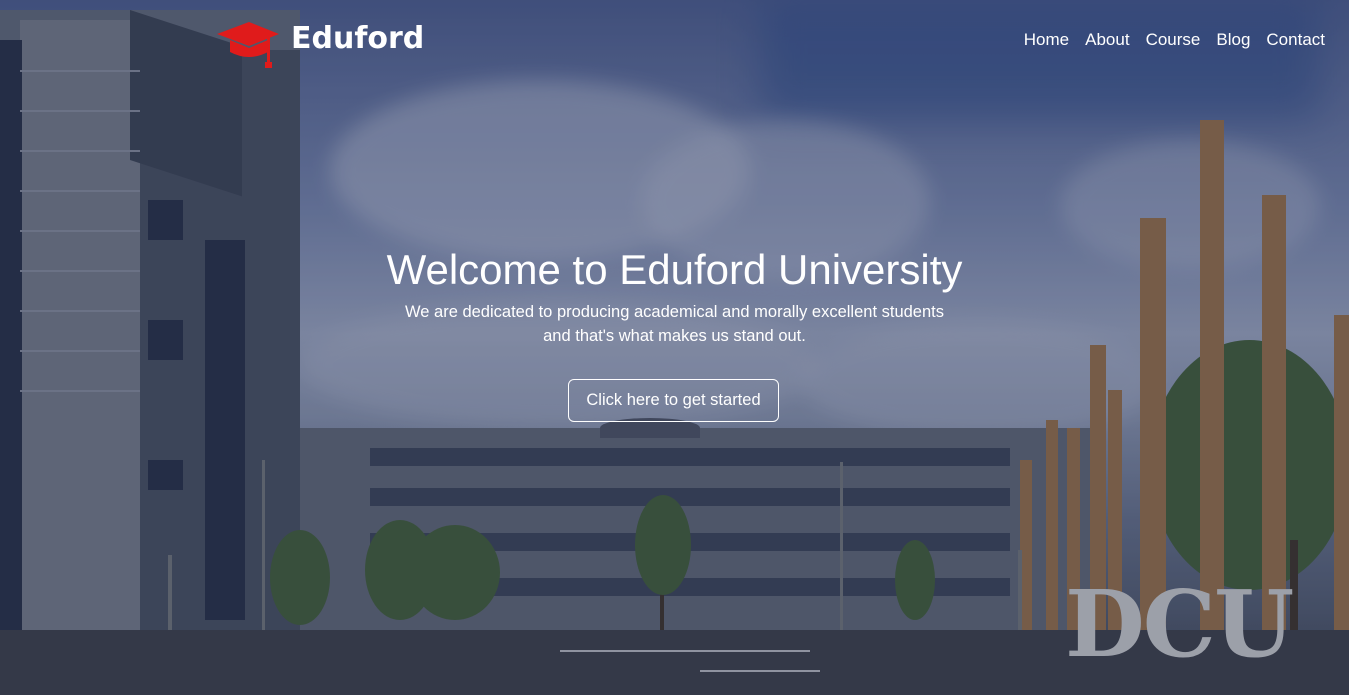 Image resolution: width=1349 pixels, height=695 pixels. I want to click on nav-blog: Blog, so click(1233, 40).